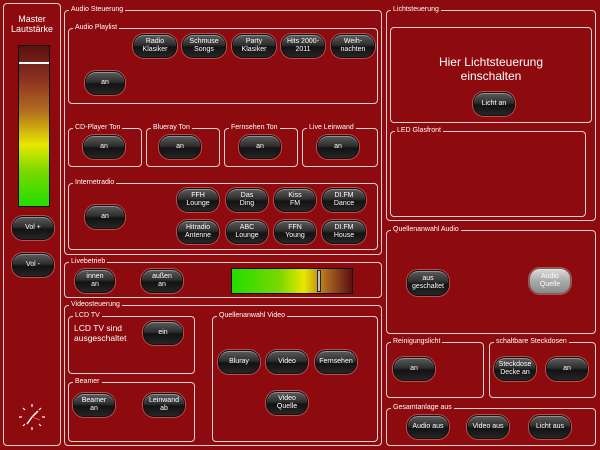 Image resolution: width=600 pixels, height=450 pixels. Describe the element at coordinates (344, 200) in the screenshot. I see `station-difm-dance-button: DI.FM Dance` at that location.